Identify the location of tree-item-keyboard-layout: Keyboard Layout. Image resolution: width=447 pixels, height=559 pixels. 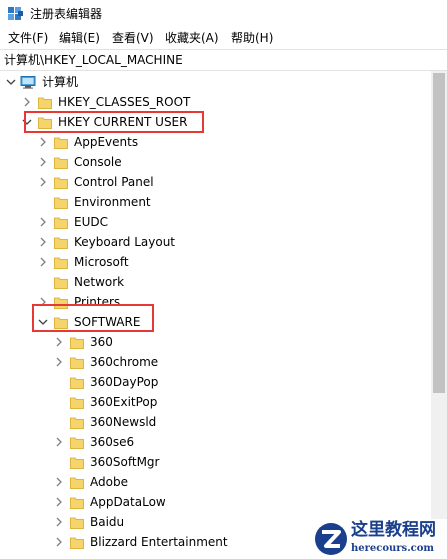
(215, 243).